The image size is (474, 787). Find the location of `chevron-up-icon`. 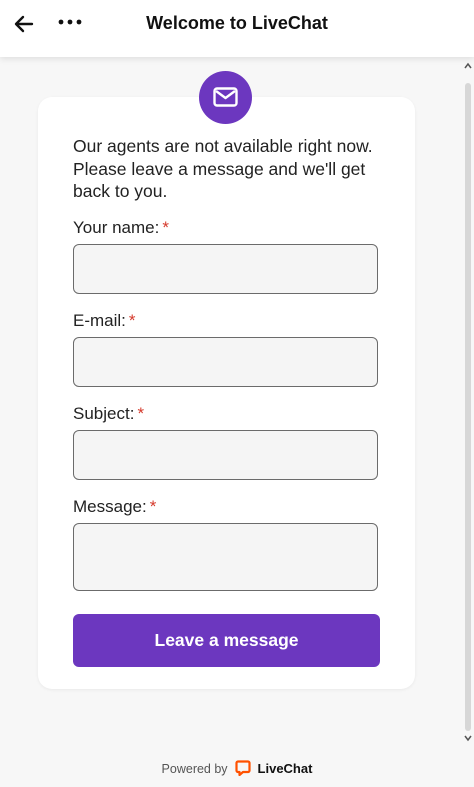

chevron-up-icon is located at coordinates (468, 65).